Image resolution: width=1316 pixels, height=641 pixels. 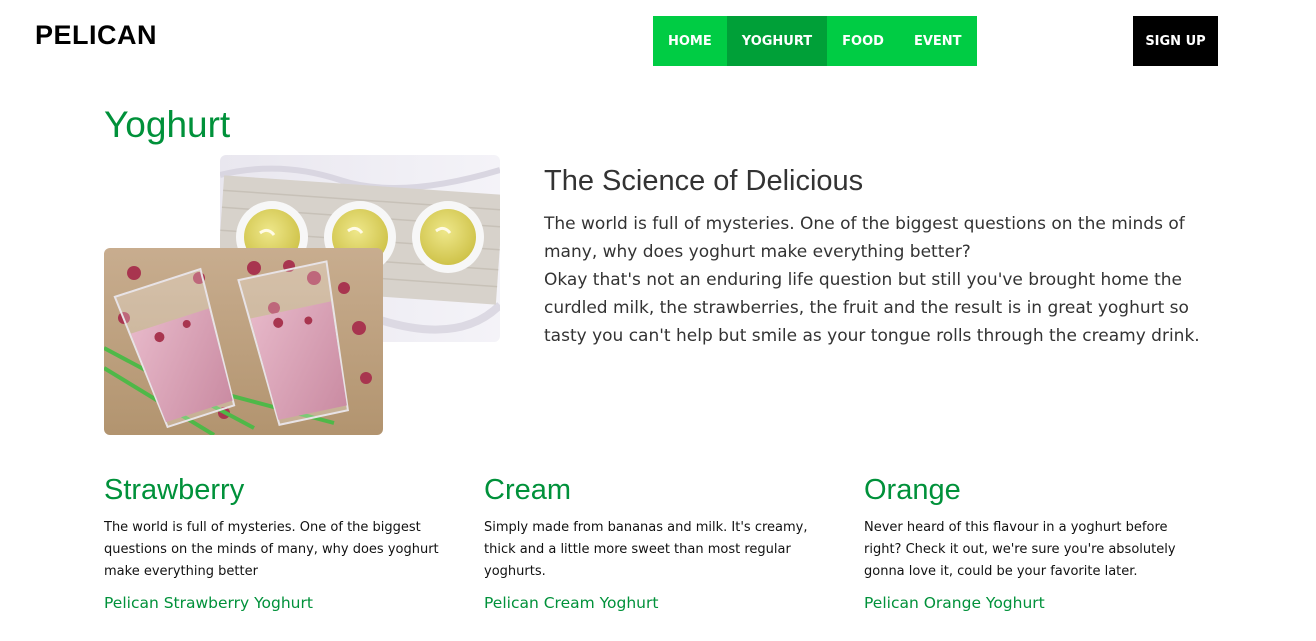 What do you see at coordinates (690, 41) in the screenshot?
I see `nav-home: HOME` at bounding box center [690, 41].